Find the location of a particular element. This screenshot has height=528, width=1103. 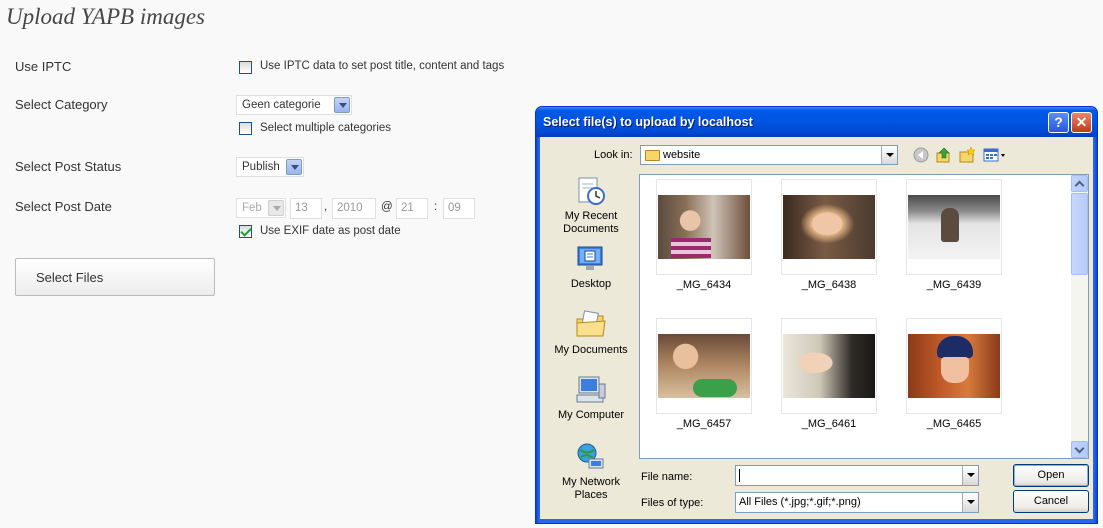

files-of-type-select: All Files (*.jpg;*.gif;*.png) is located at coordinates (857, 502).